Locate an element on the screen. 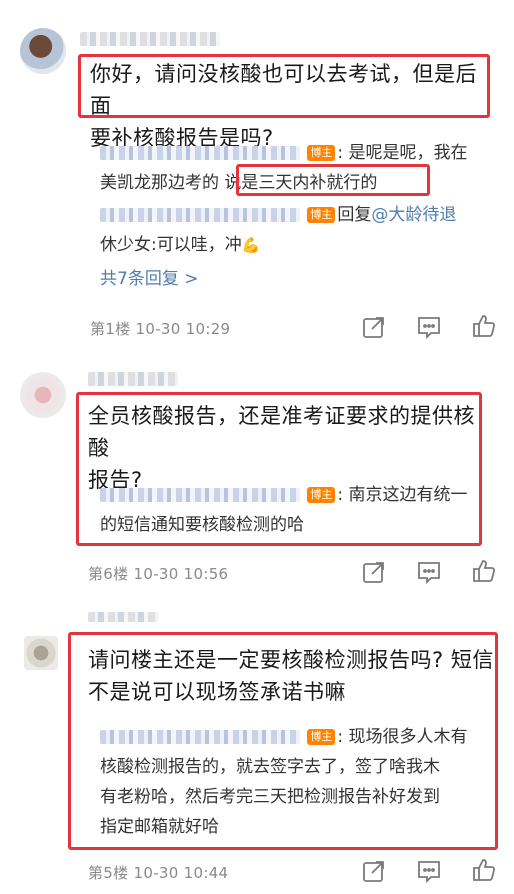  reply-text-line: 指定邮箱就好哈 is located at coordinates (159, 827).